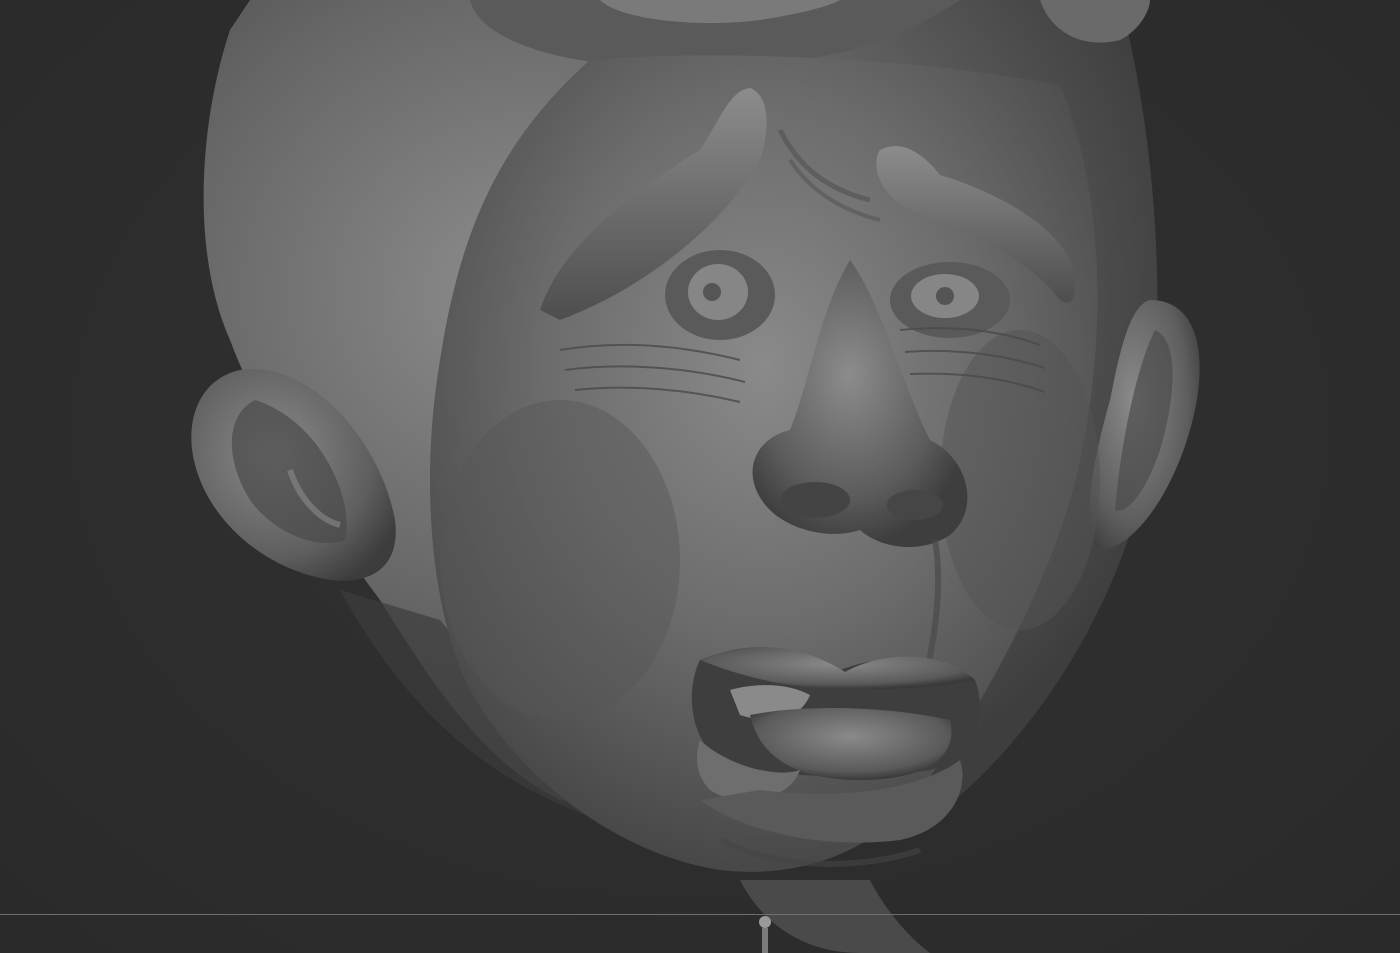 The image size is (1400, 953). Describe the element at coordinates (700, 914) in the screenshot. I see `ground-plane-line` at that location.